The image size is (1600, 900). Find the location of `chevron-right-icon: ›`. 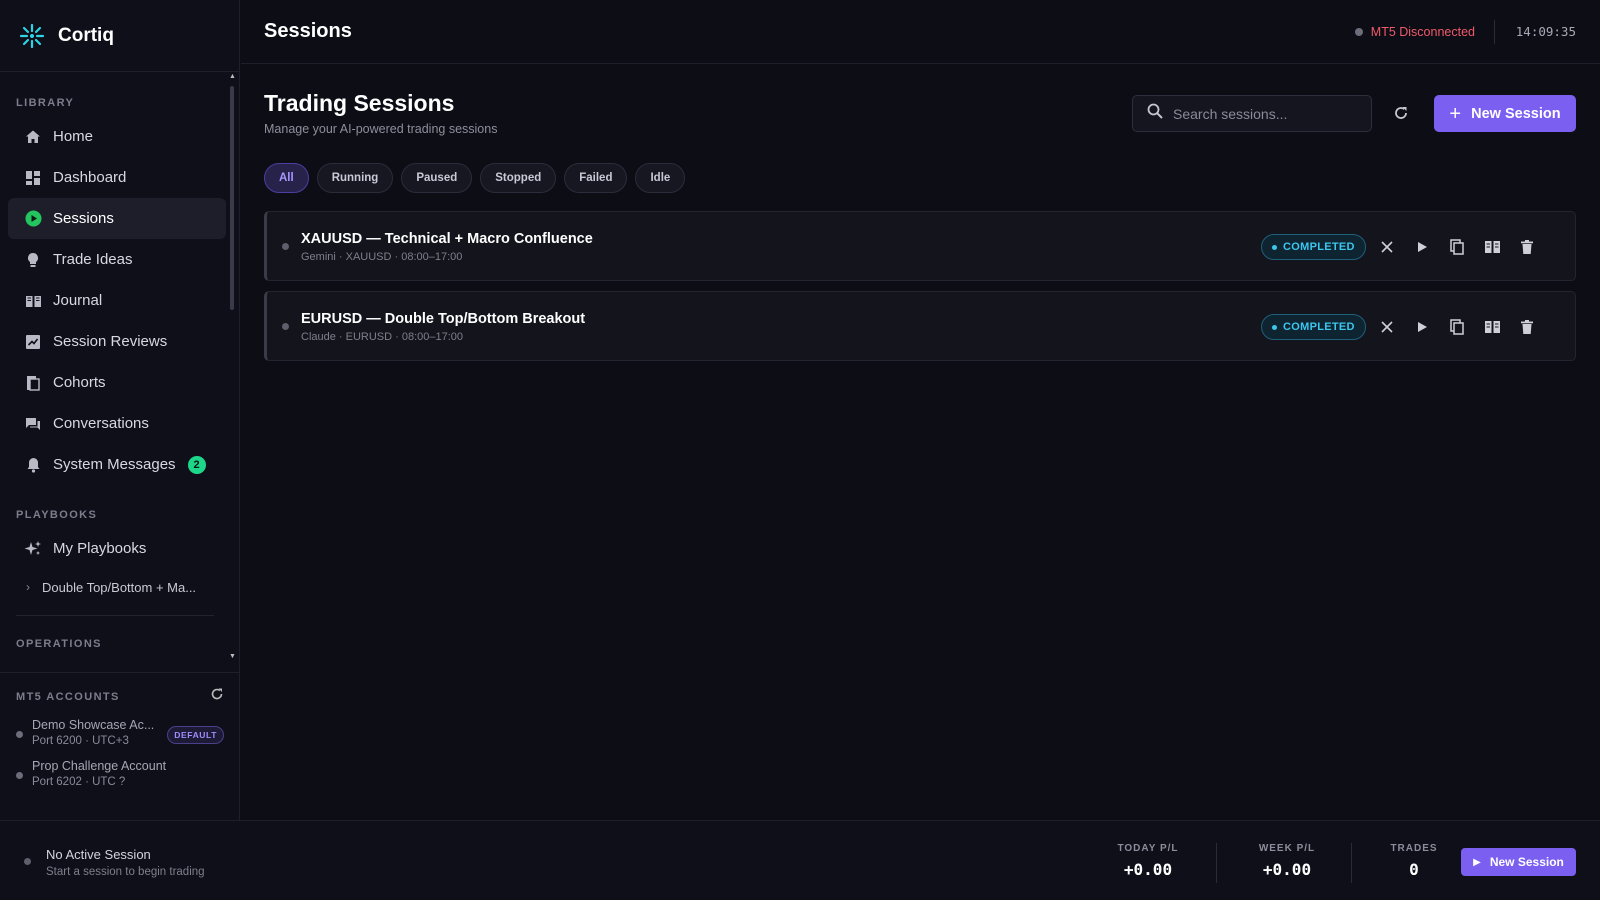

chevron-right-icon: › is located at coordinates (28, 587).